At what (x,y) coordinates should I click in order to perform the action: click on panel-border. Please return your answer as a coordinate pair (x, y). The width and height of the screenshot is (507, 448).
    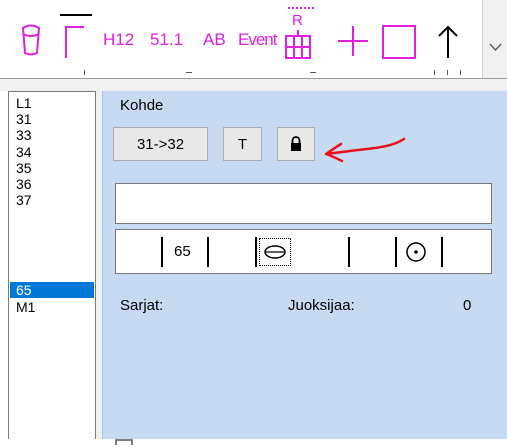
    Looking at the image, I should click on (102, 265).